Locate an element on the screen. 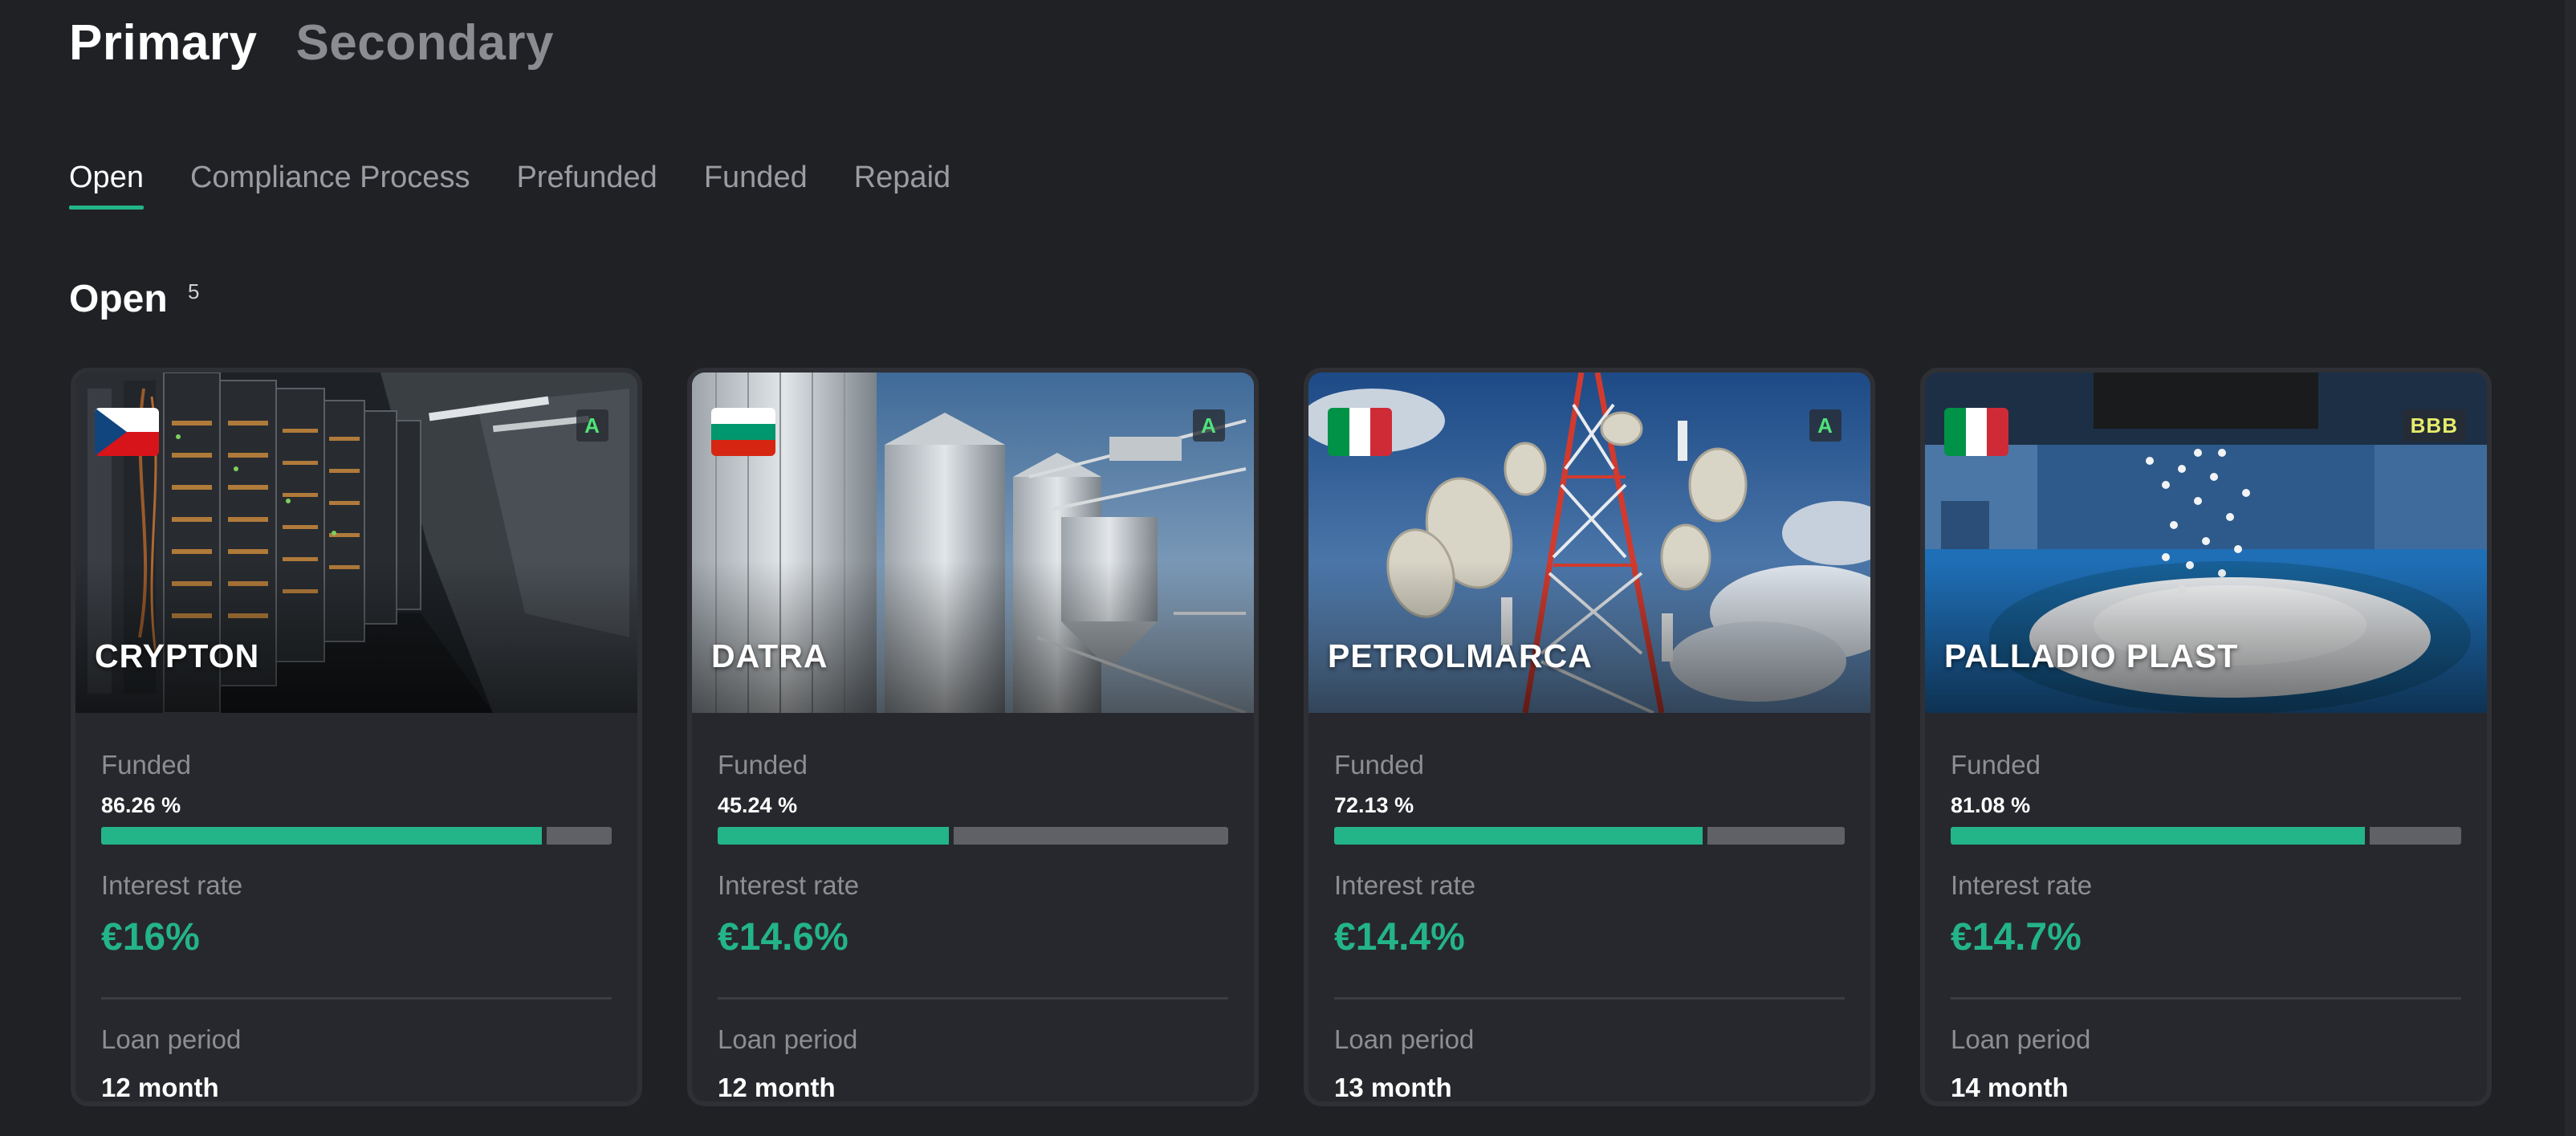  market-tabs: Primary Secondary is located at coordinates (311, 42).